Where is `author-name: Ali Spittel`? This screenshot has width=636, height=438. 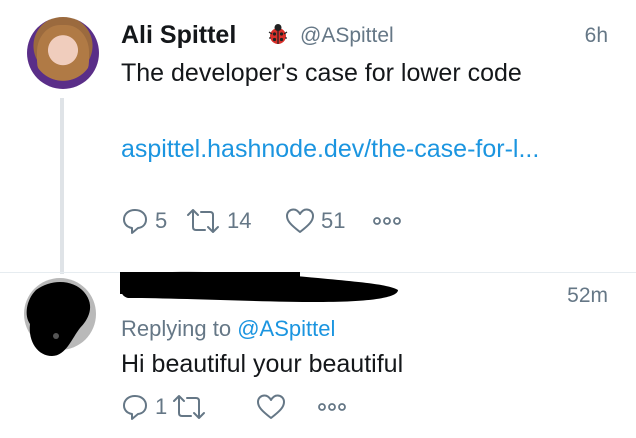 author-name: Ali Spittel is located at coordinates (178, 35).